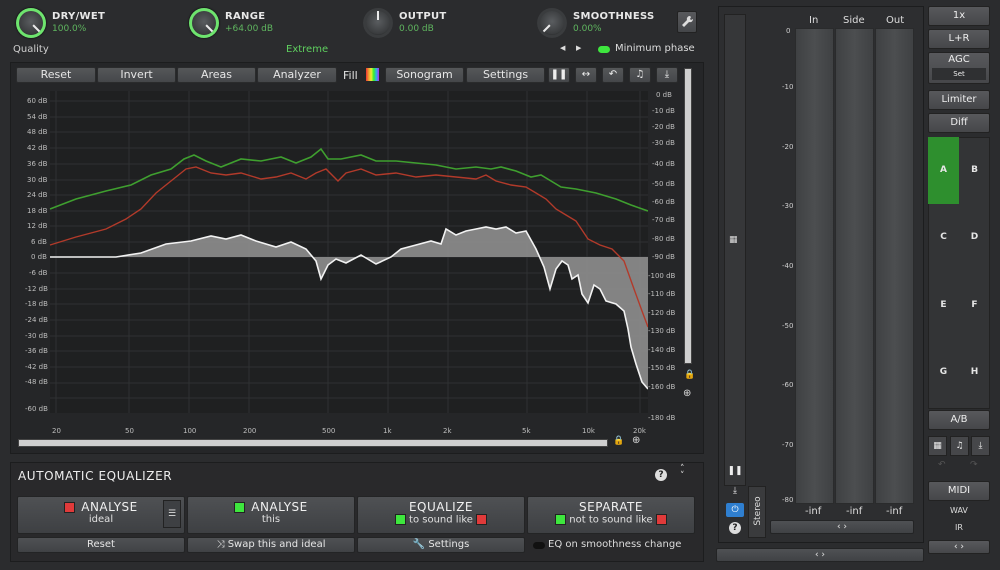 The width and height of the screenshot is (1000, 570). What do you see at coordinates (559, 75) in the screenshot?
I see `pause-button: ❚❚` at bounding box center [559, 75].